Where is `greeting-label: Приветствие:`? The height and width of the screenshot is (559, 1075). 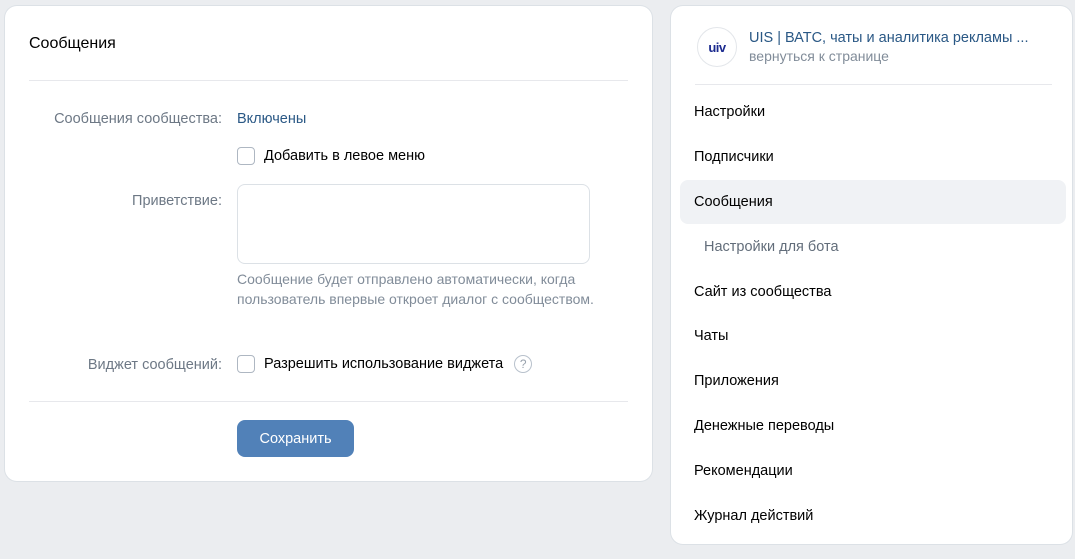
greeting-label: Приветствие: is located at coordinates (177, 201).